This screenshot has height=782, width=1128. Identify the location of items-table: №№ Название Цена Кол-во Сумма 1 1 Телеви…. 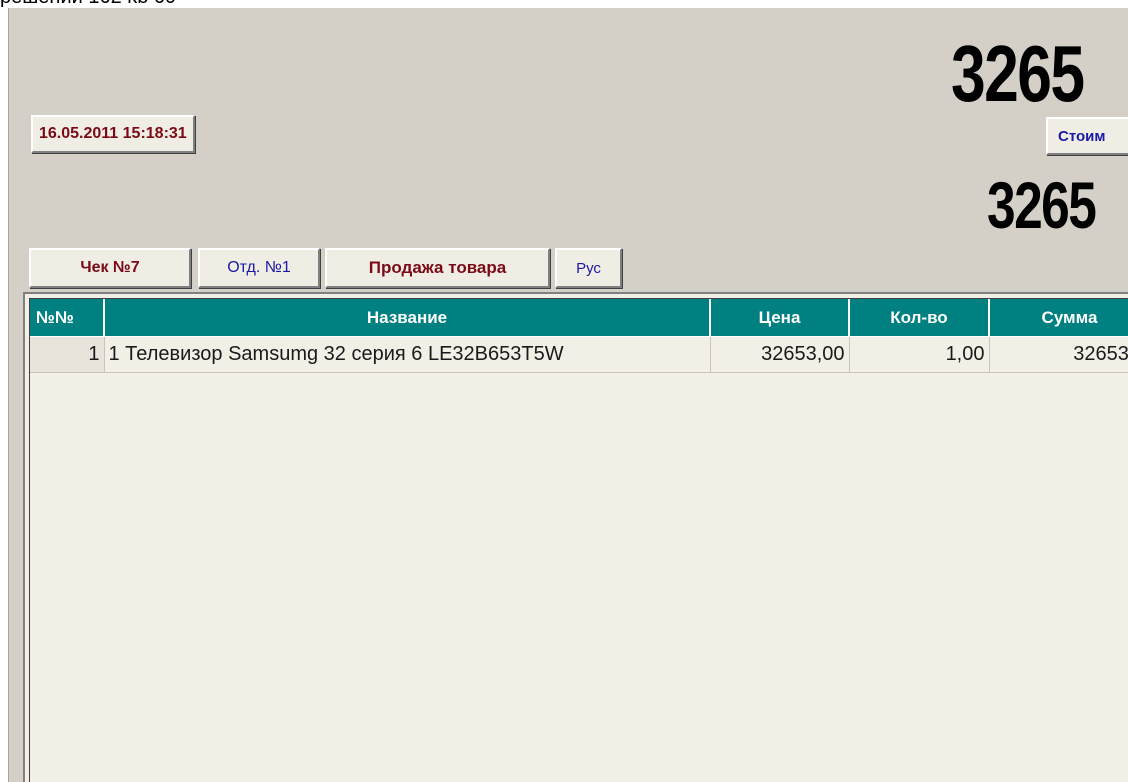
(579, 336).